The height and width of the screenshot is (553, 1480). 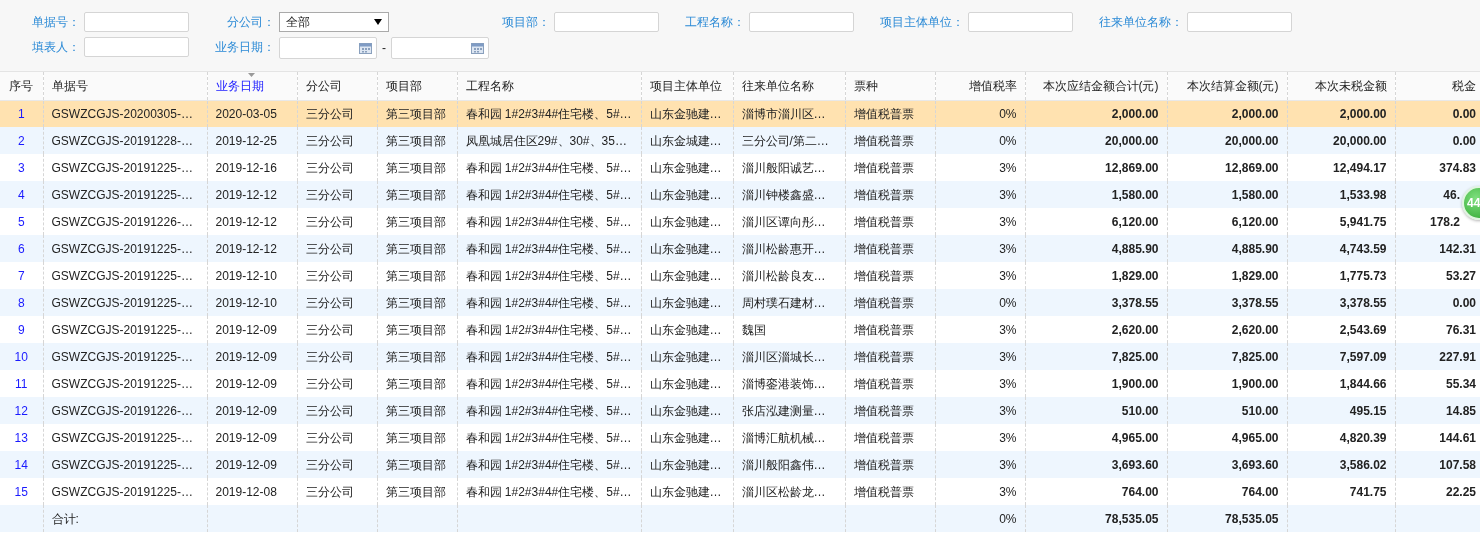 What do you see at coordinates (1341, 86) in the screenshot?
I see `column-header: 本次未税金额` at bounding box center [1341, 86].